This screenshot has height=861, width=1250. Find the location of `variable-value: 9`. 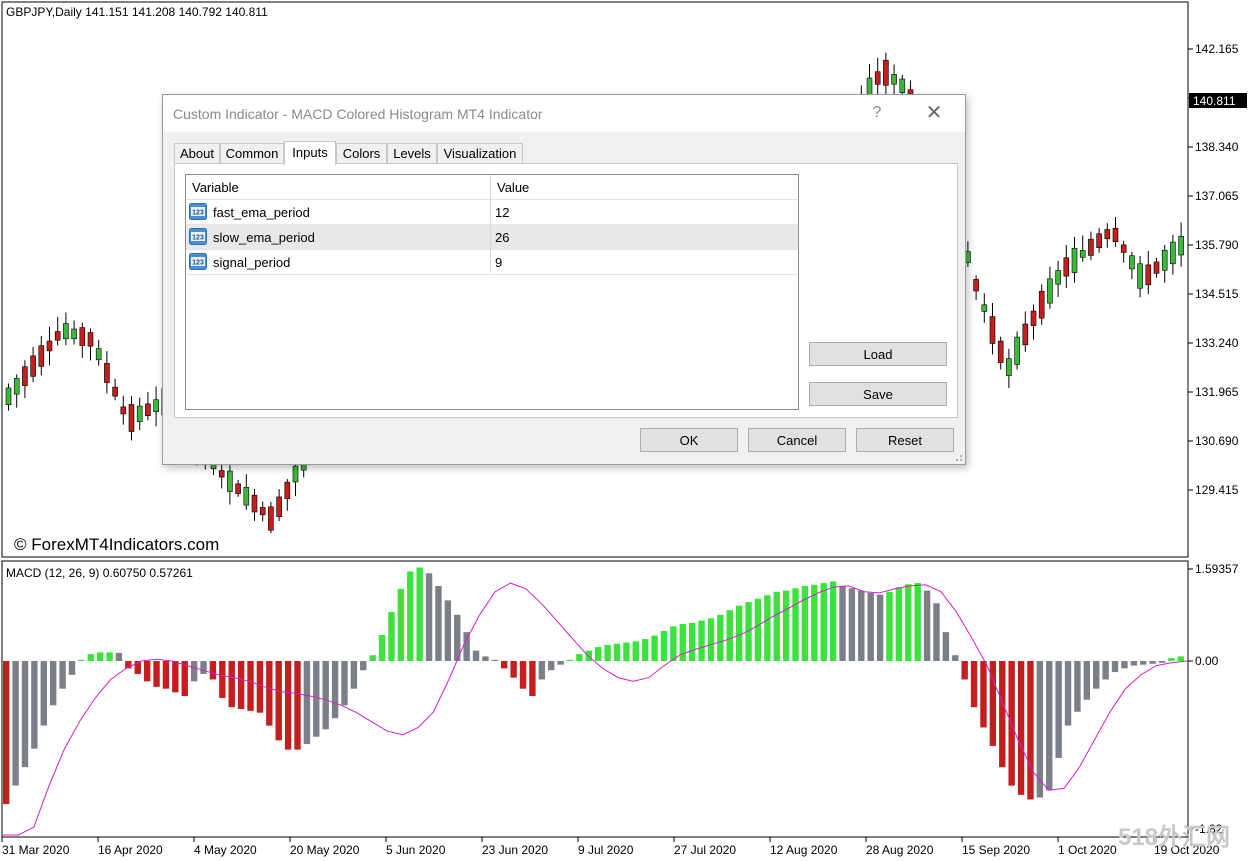

variable-value: 9 is located at coordinates (498, 262).